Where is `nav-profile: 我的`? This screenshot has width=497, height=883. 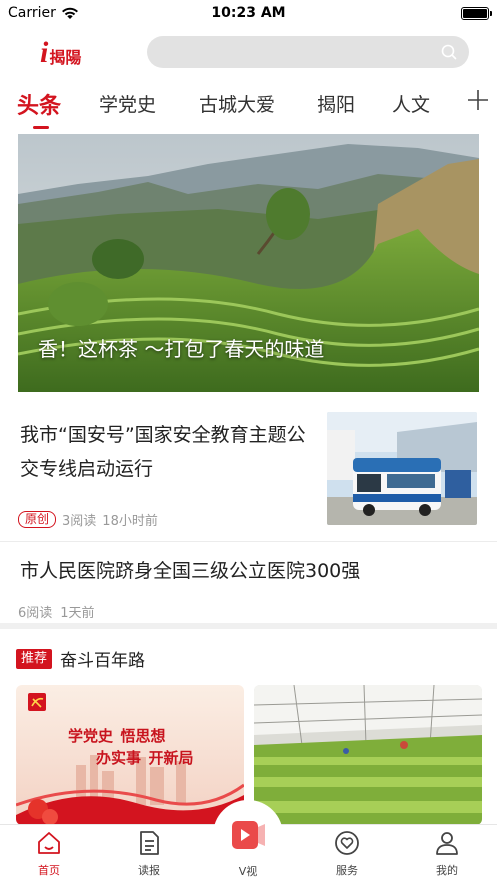 nav-profile: 我的 is located at coordinates (447, 854).